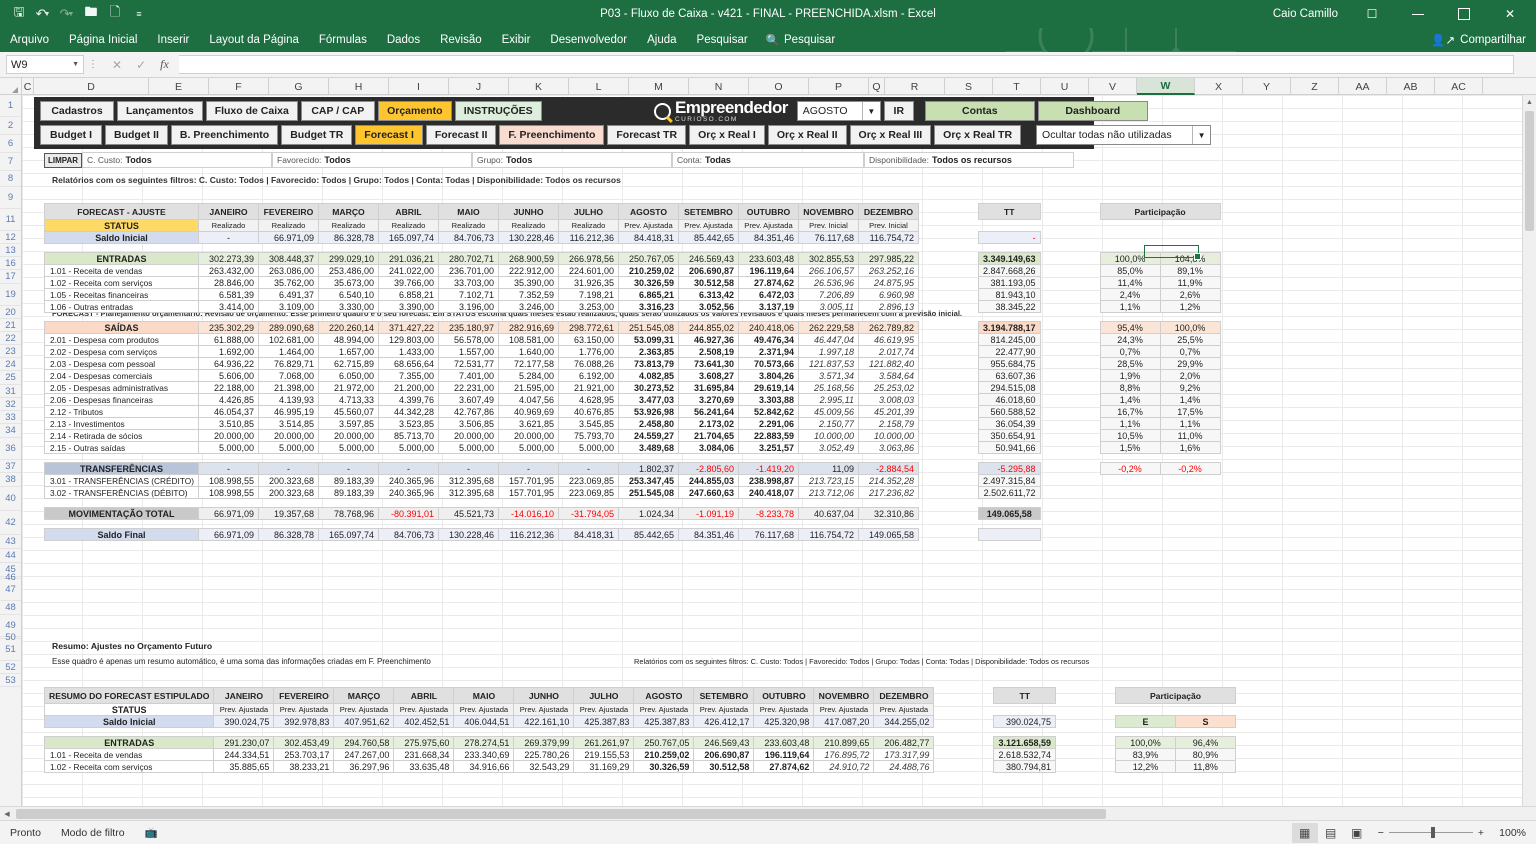 This screenshot has height=844, width=1536. Describe the element at coordinates (1009, 351) in the screenshot. I see `row-total: 22.477,90` at that location.